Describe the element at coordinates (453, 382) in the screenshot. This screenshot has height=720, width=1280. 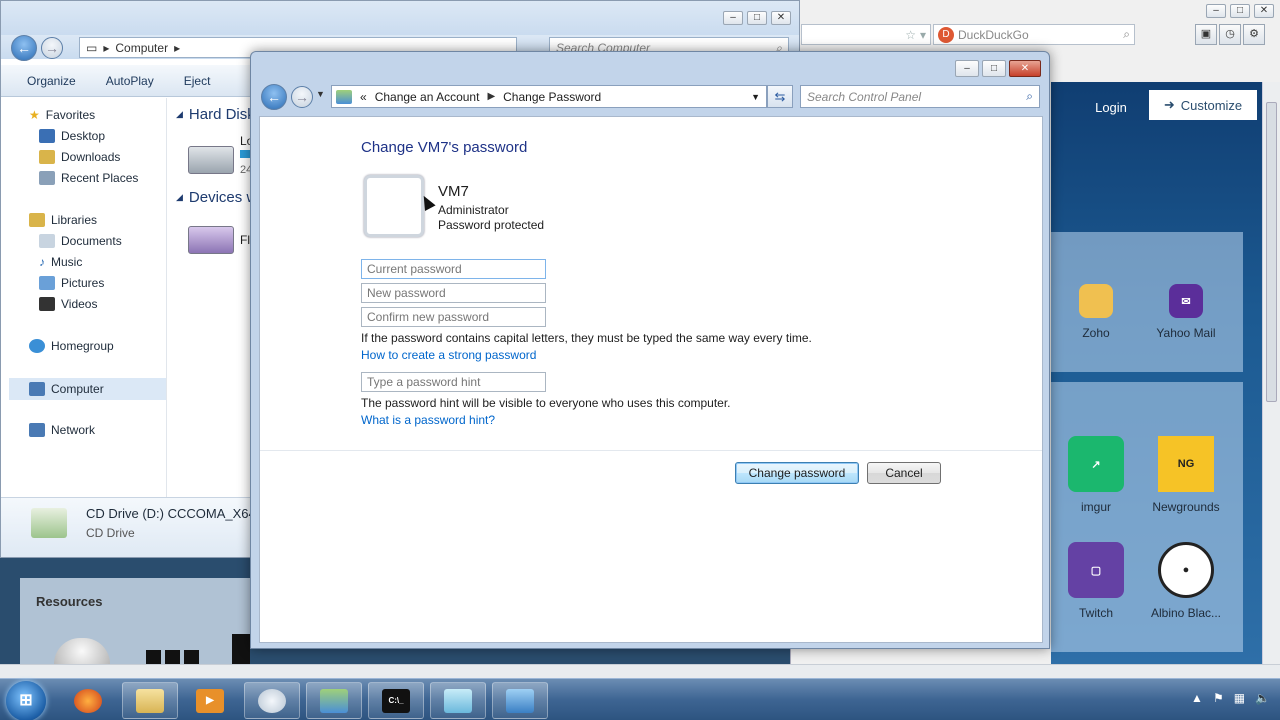
I see `password-hint-input` at that location.